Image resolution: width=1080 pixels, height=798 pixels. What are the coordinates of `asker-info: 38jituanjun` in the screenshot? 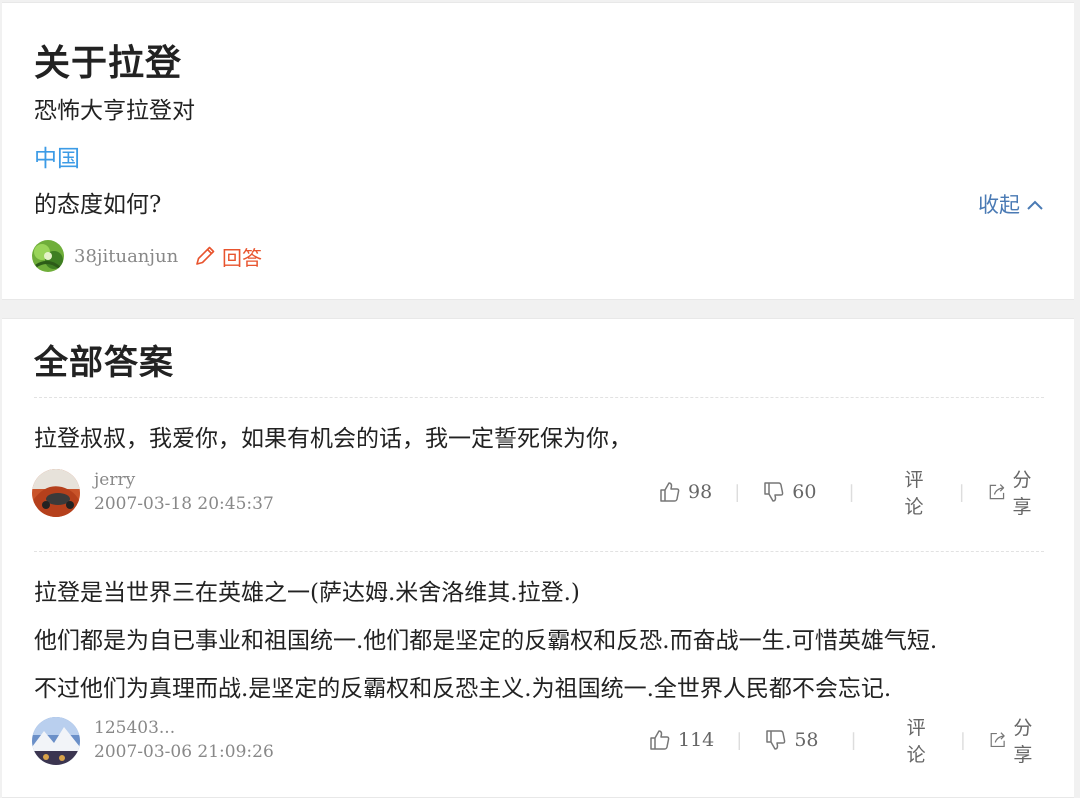 It's located at (105, 256).